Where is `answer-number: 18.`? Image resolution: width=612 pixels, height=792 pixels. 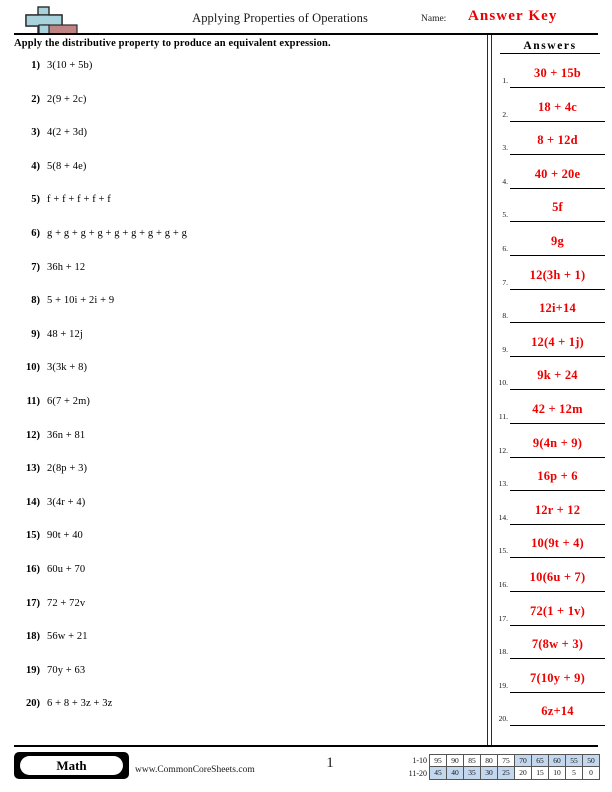 answer-number: 18. is located at coordinates (503, 652).